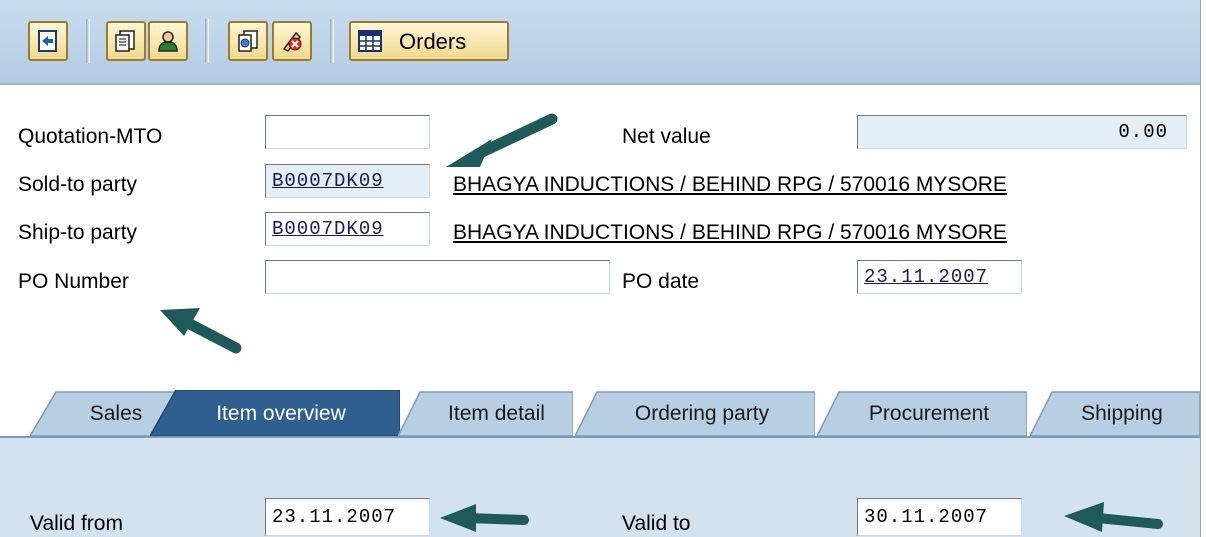  I want to click on delete-button, so click(292, 41).